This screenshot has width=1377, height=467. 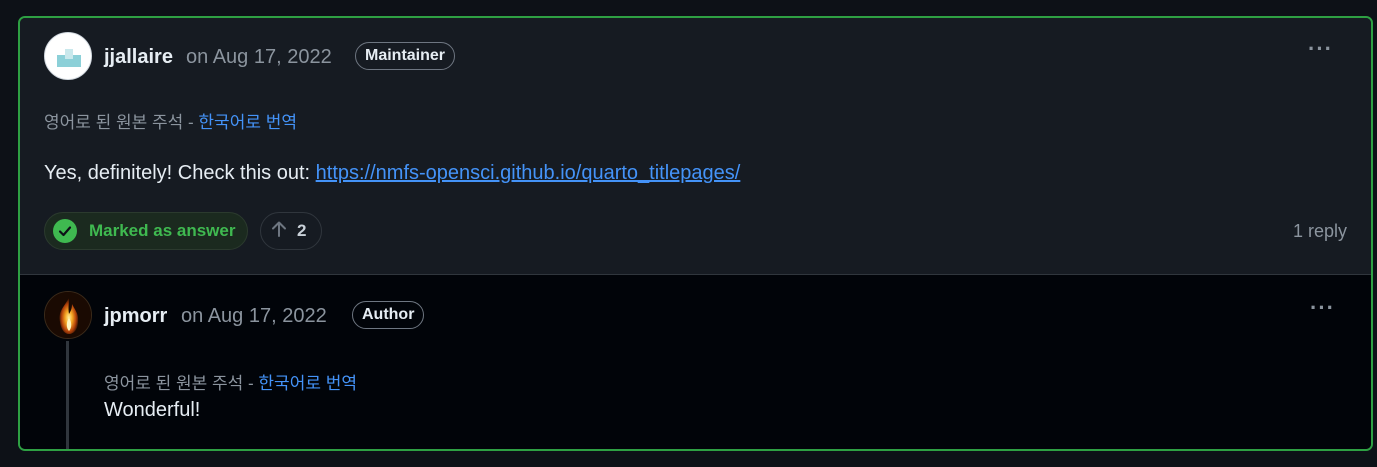 What do you see at coordinates (254, 316) in the screenshot?
I see `reply-date: on Aug 17, 2022` at bounding box center [254, 316].